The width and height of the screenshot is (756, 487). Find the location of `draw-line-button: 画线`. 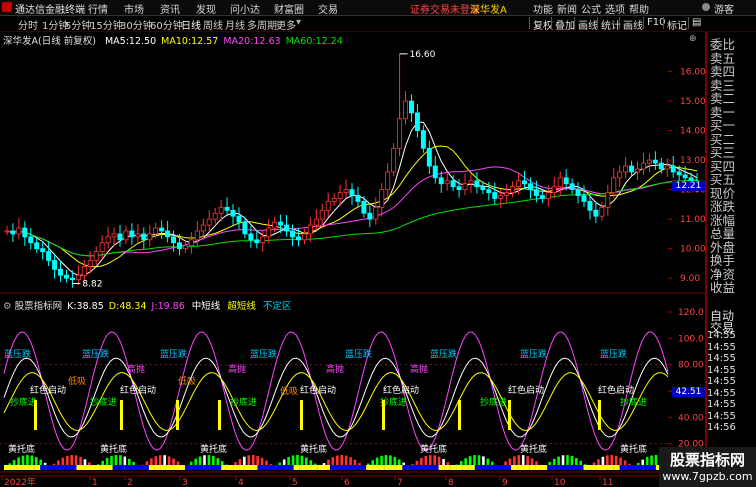

draw-line-button: 画线 is located at coordinates (632, 24).